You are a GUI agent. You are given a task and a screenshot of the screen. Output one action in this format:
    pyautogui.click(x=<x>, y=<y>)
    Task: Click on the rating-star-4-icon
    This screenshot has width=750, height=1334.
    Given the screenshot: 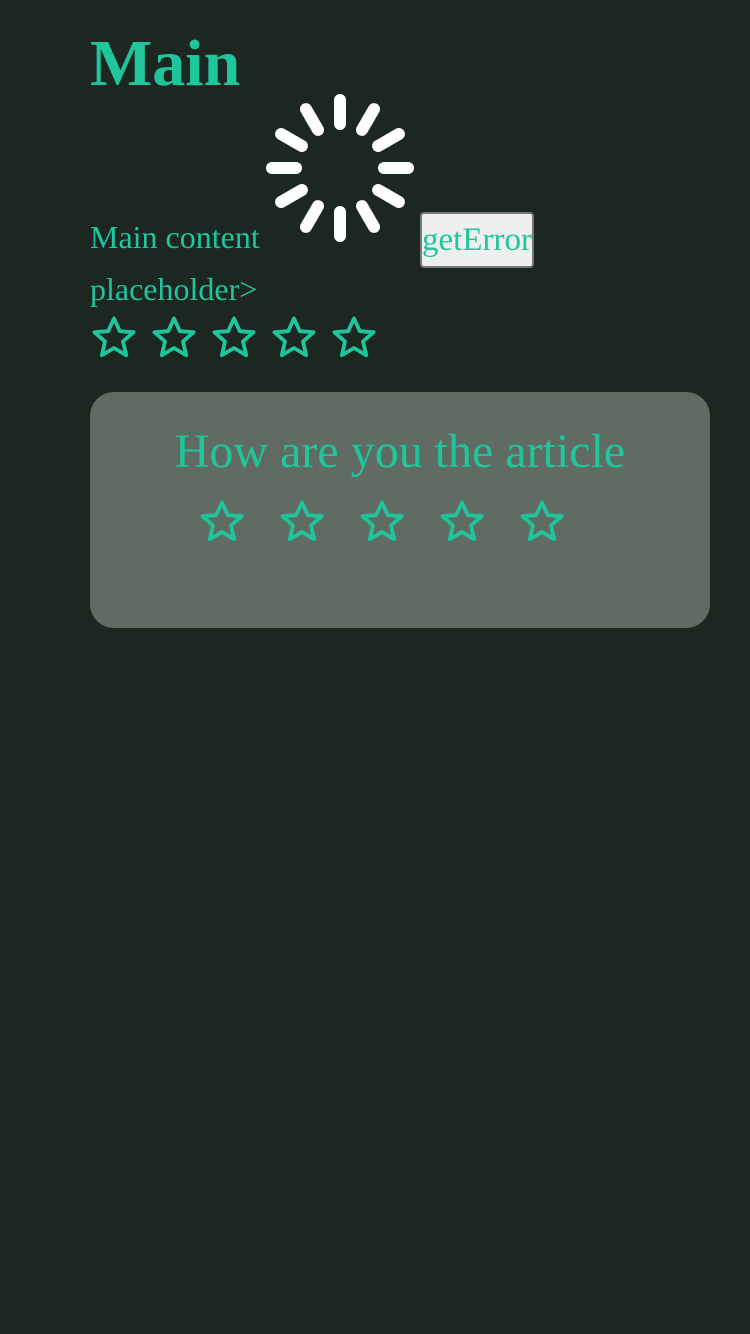 What is the action you would take?
    pyautogui.click(x=294, y=338)
    